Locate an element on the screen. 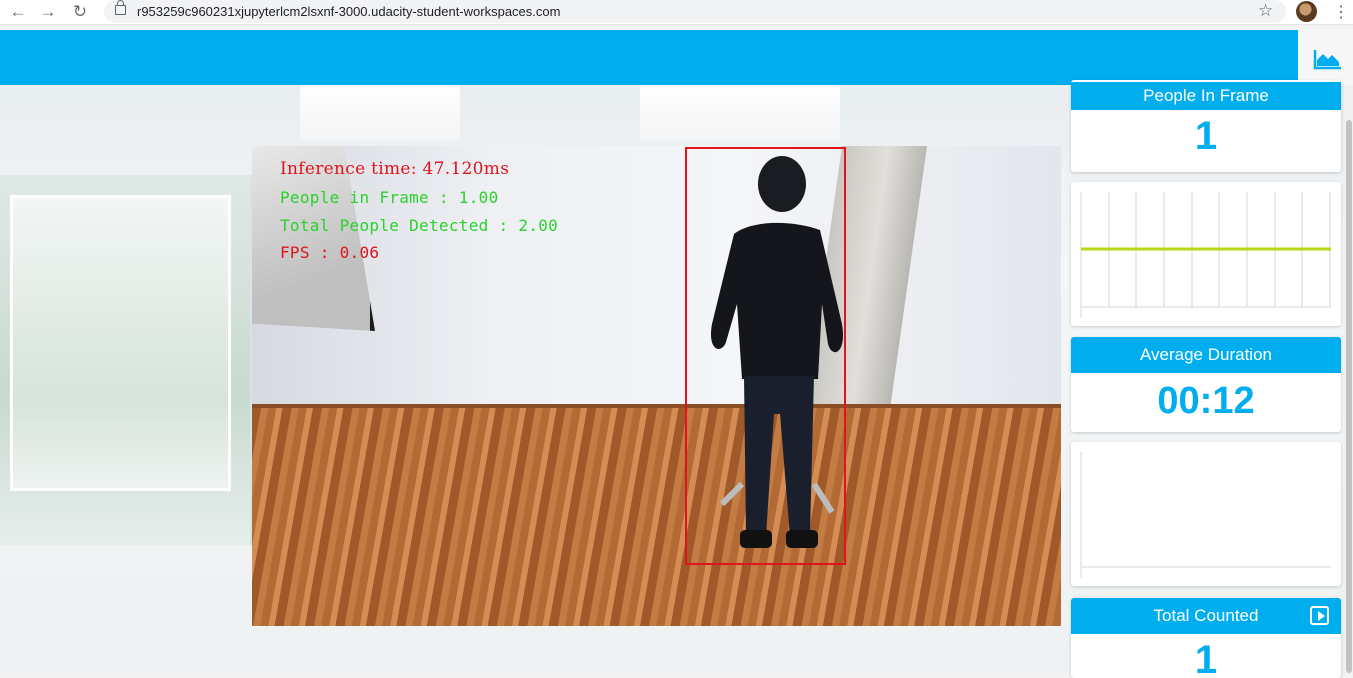  duration-chart is located at coordinates (1206, 514).